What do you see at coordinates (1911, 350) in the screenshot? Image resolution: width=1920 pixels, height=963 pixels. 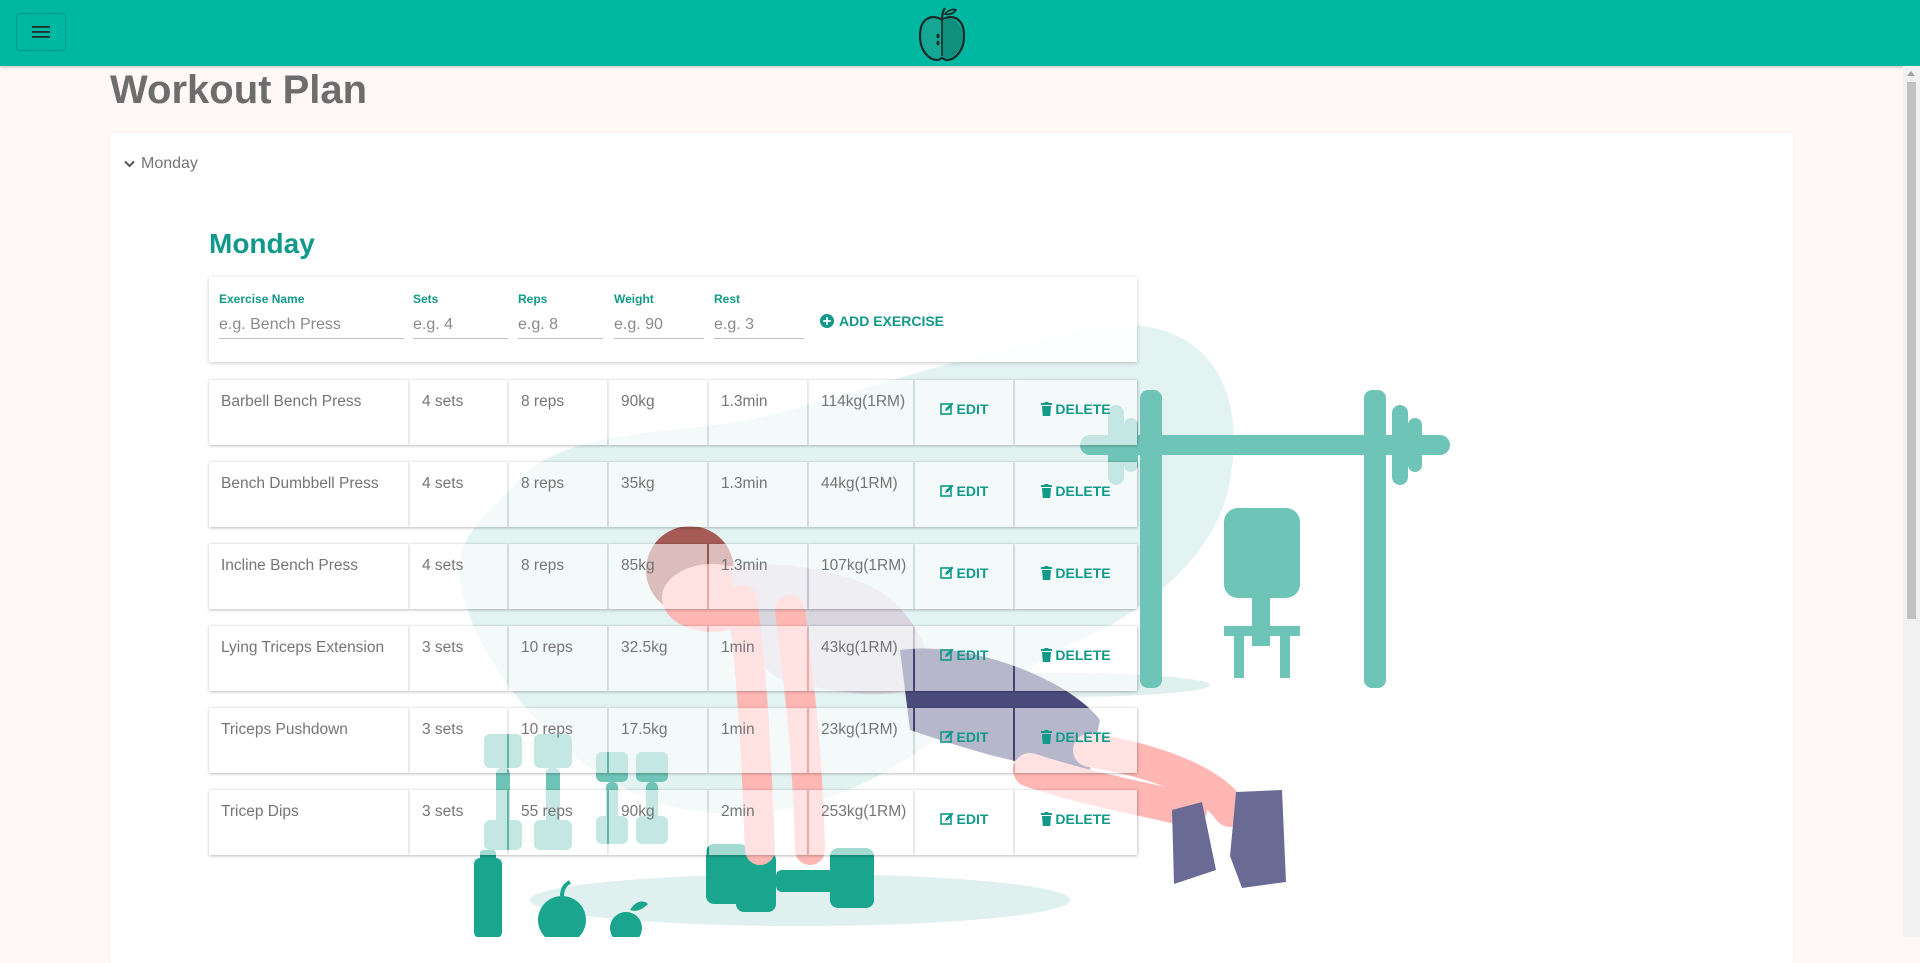 I see `scrollbar-thumb` at bounding box center [1911, 350].